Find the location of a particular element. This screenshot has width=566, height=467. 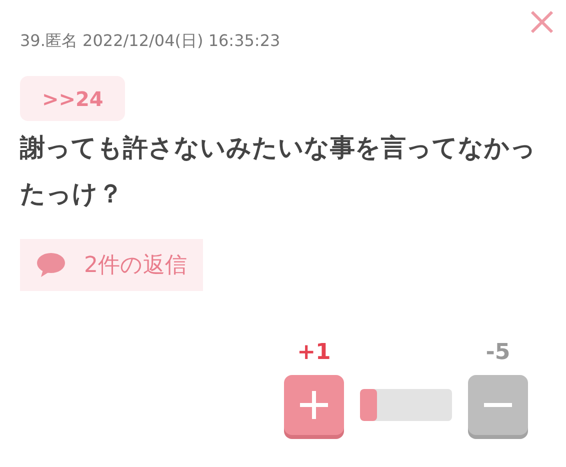

minus-icon is located at coordinates (498, 405).